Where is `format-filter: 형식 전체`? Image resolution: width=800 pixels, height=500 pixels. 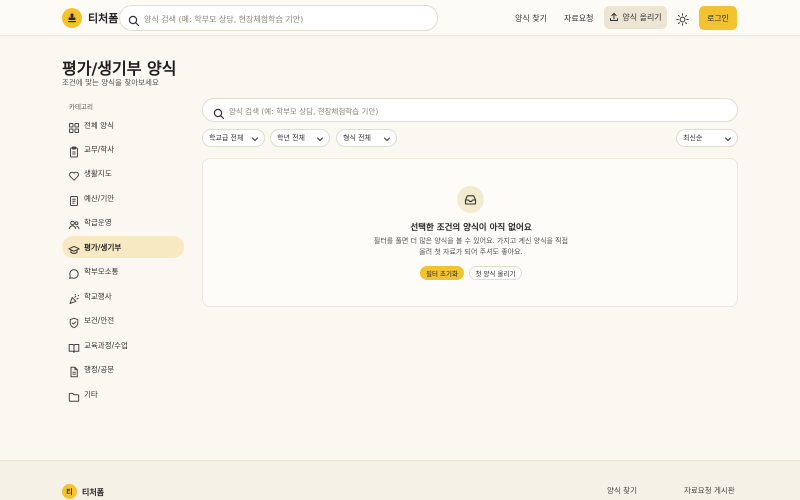 format-filter: 형식 전체 is located at coordinates (366, 138).